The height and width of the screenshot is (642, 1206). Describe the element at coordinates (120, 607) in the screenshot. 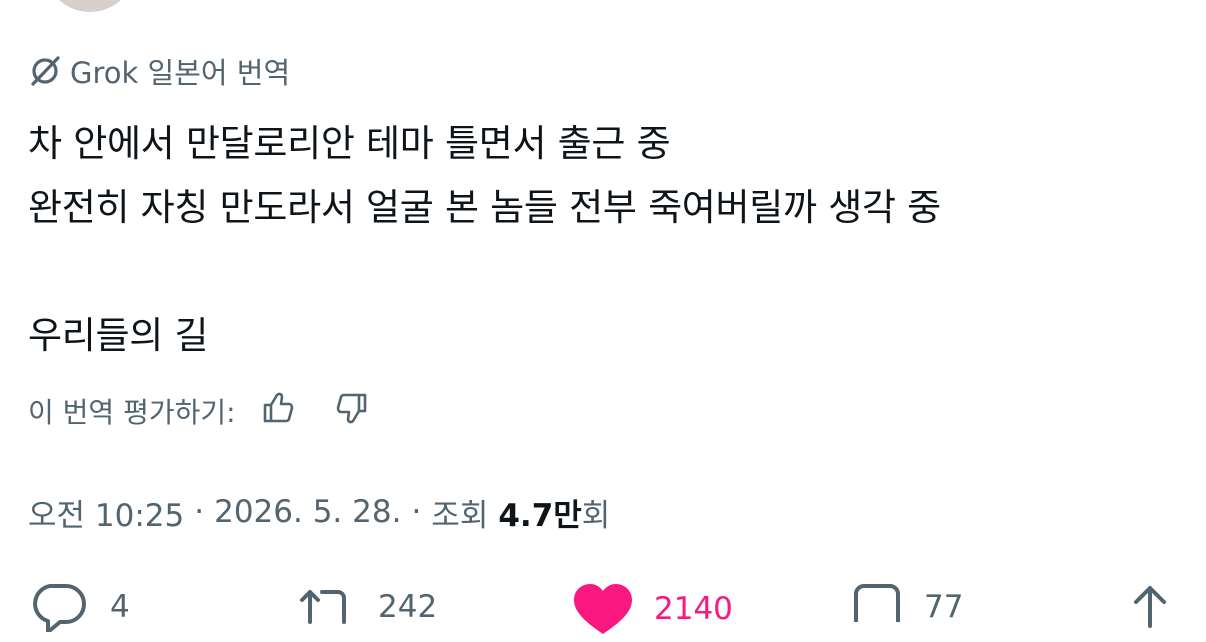

I see `reply-count: 4` at that location.